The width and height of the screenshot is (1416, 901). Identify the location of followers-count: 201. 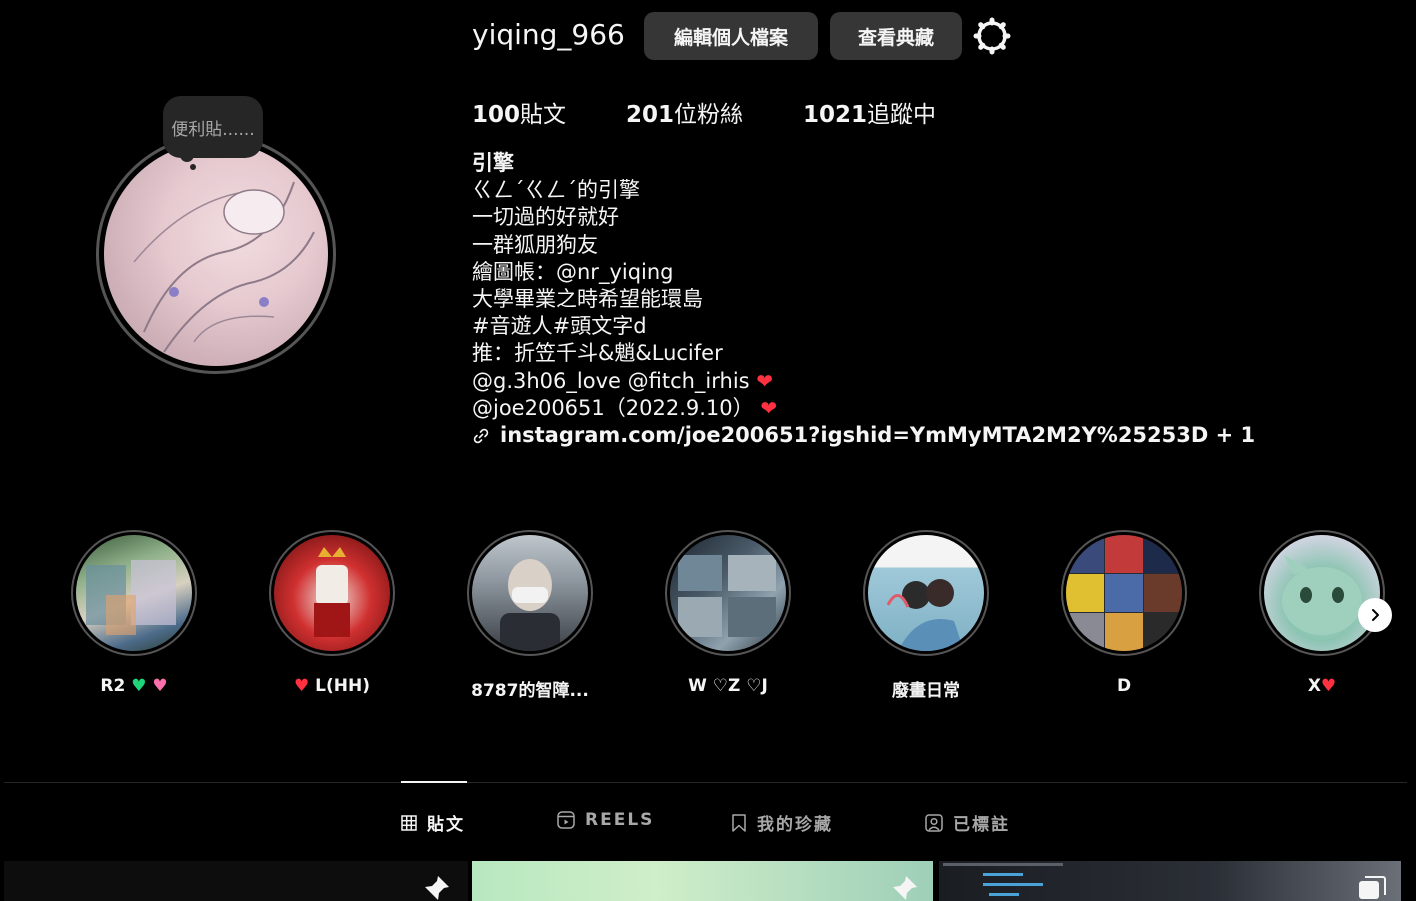
(650, 115).